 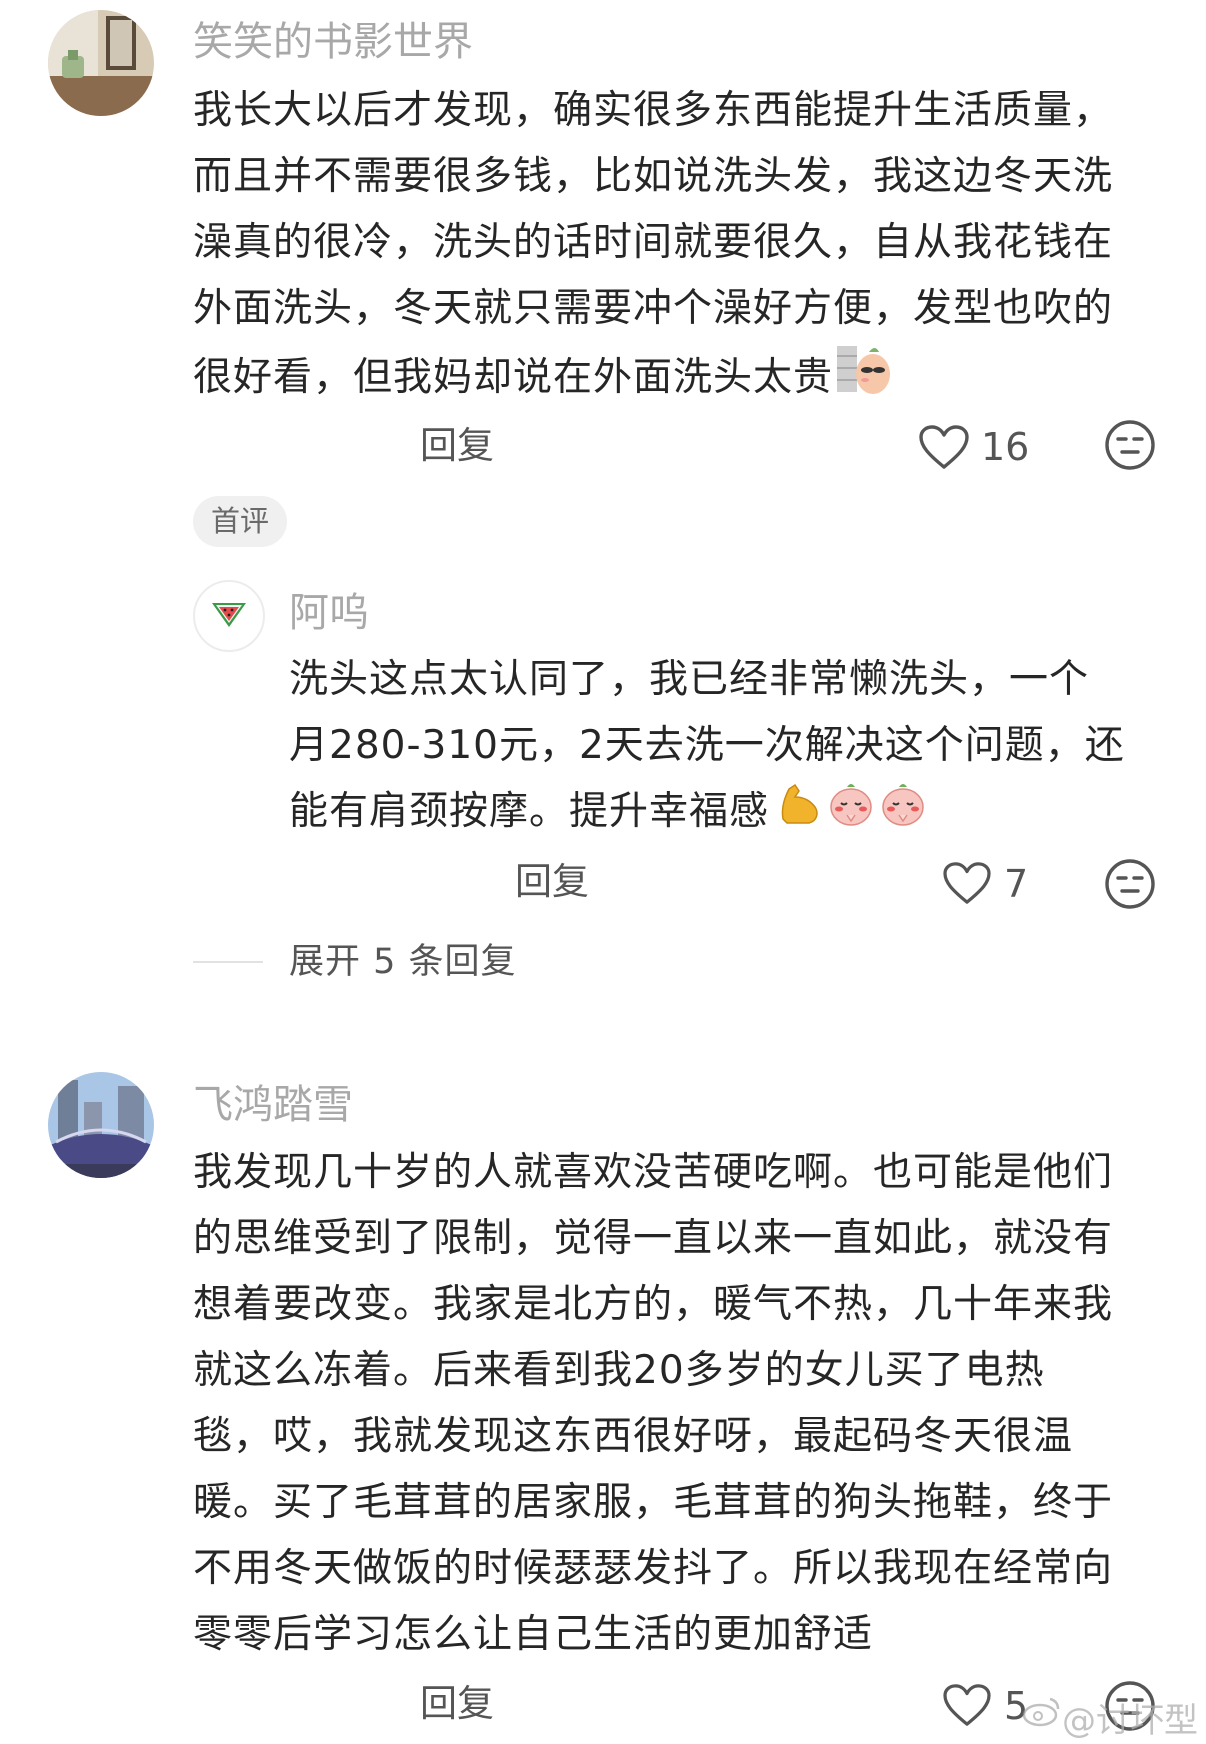 What do you see at coordinates (333, 42) in the screenshot?
I see `username: 笑笑的书影世界` at bounding box center [333, 42].